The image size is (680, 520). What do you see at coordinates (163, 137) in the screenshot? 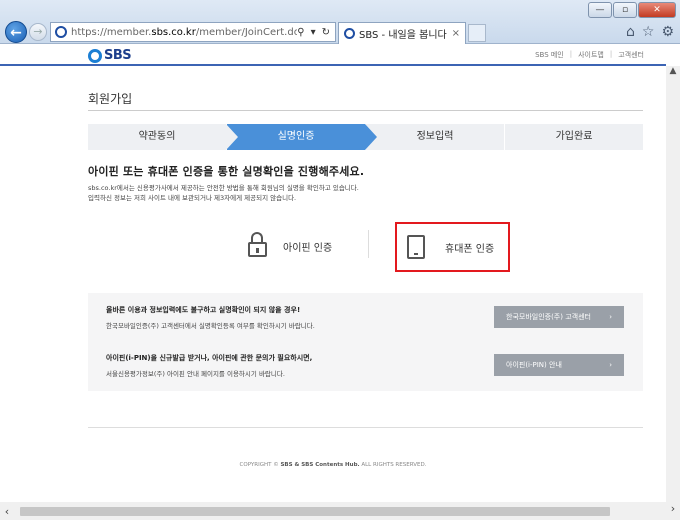
I see `step-terms: 약관동의` at bounding box center [163, 137].